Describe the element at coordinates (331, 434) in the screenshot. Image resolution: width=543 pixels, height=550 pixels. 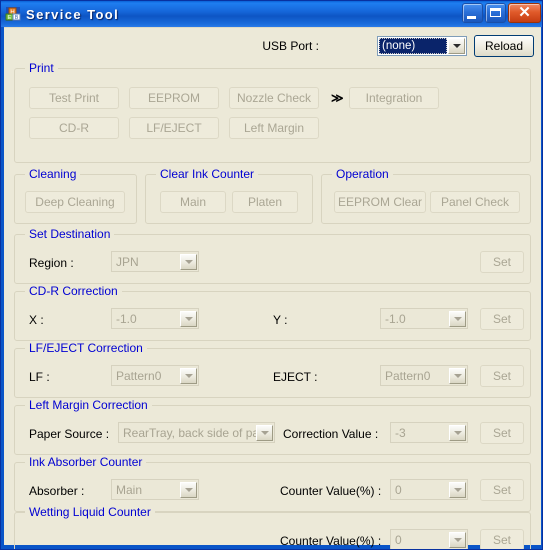
I see `correction-value-label: Correction Value :` at that location.